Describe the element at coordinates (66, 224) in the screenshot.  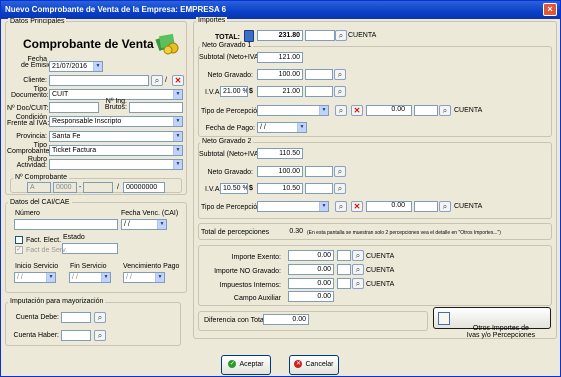
I see `cai-numero-field` at that location.